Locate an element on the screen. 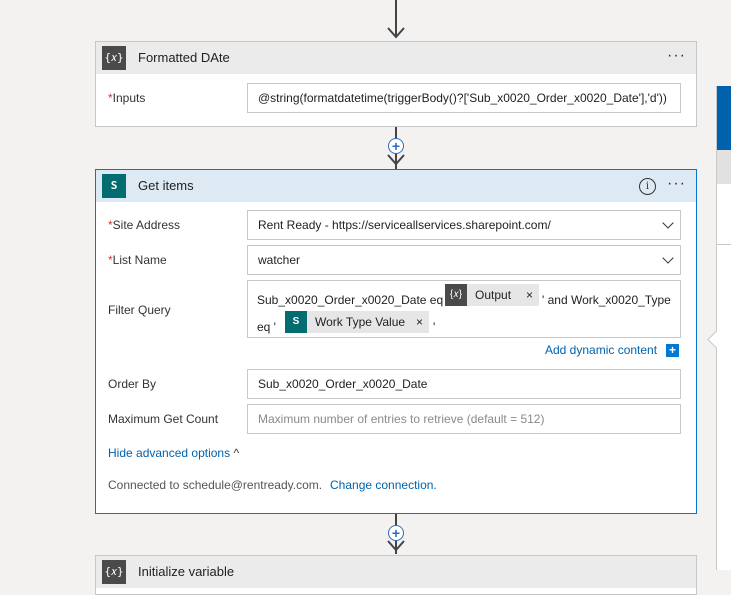  filter-query-label: Filter Query is located at coordinates (139, 310).